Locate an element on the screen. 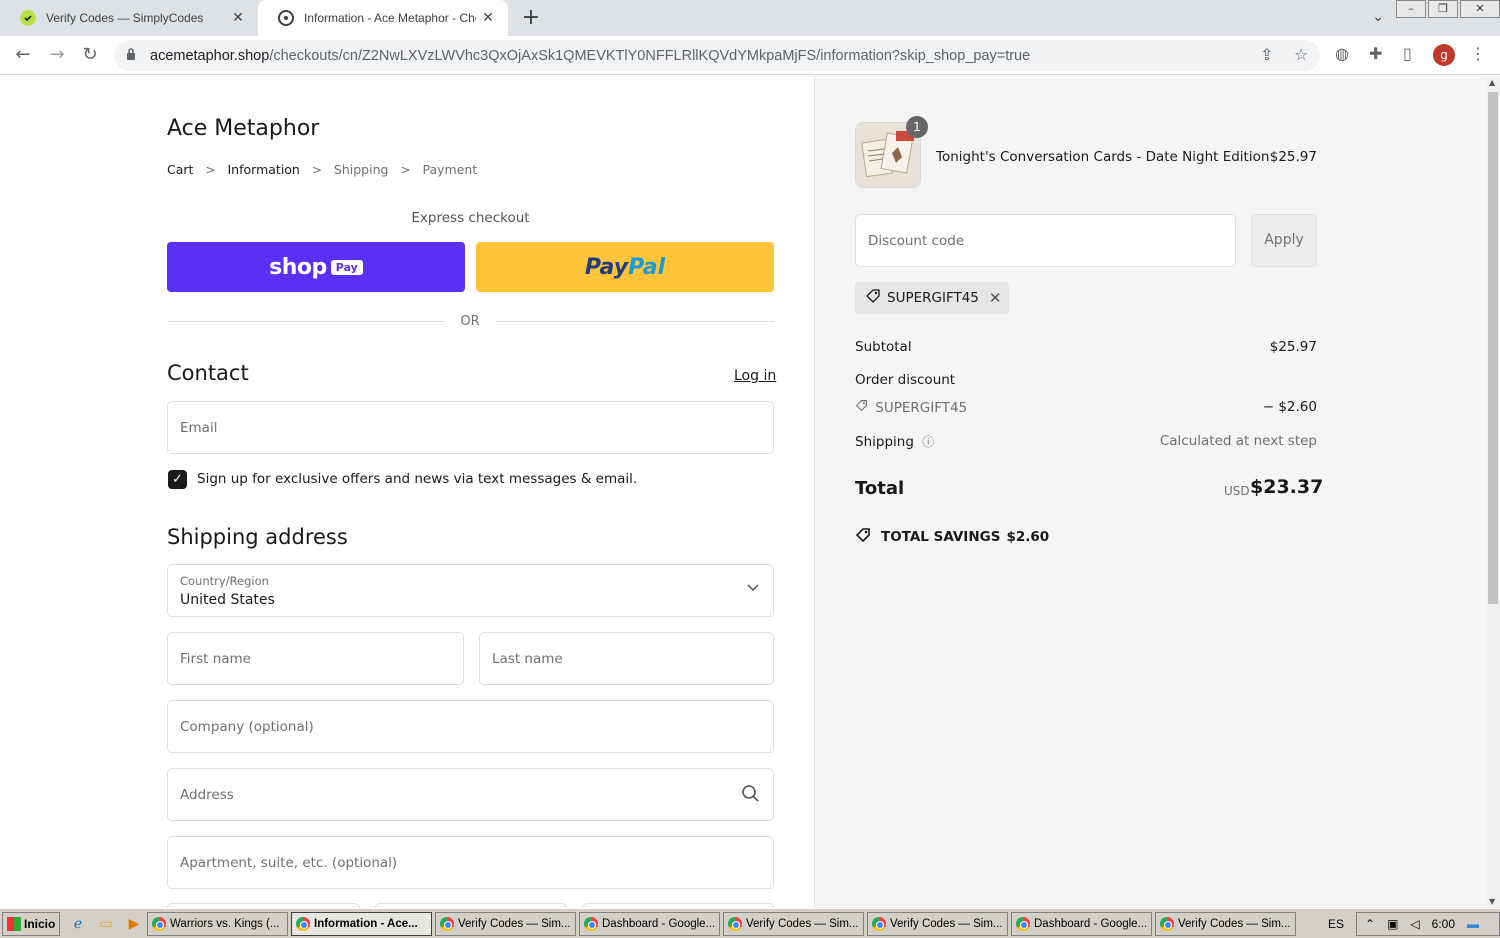  media-player-icon: ▶ is located at coordinates (134, 924).